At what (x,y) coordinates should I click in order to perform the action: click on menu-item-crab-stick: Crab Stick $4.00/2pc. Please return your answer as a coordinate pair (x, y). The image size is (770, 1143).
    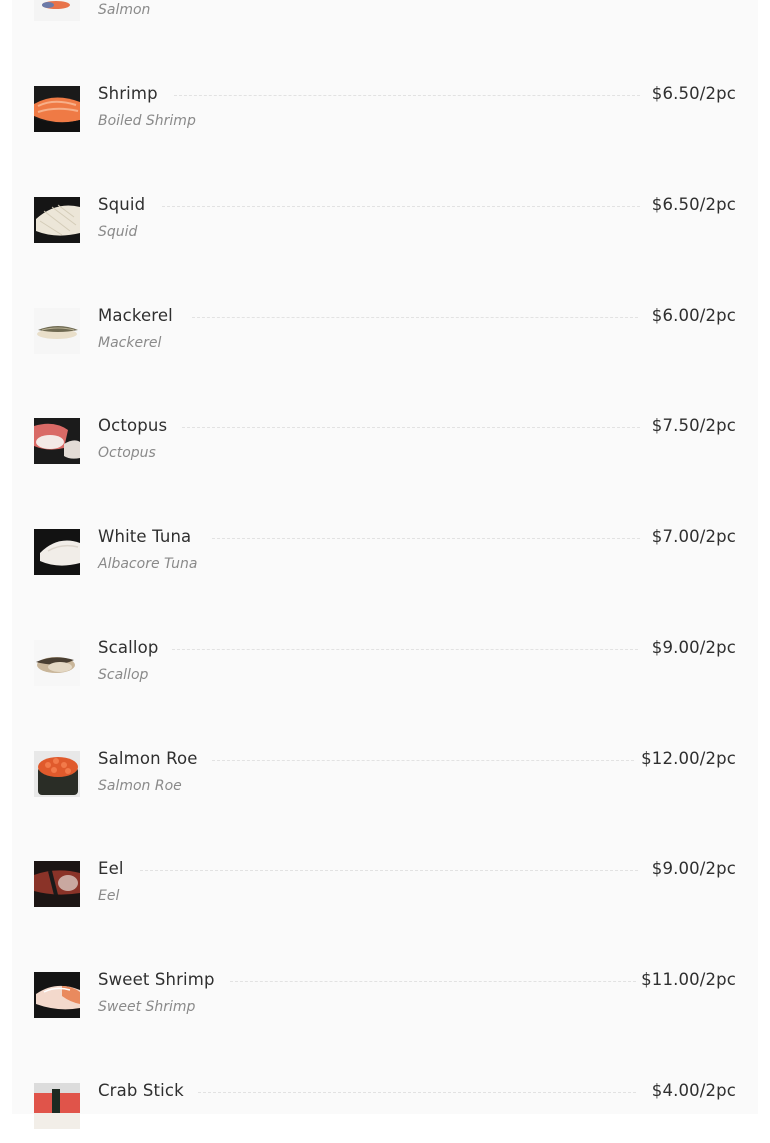
    Looking at the image, I should click on (385, 1112).